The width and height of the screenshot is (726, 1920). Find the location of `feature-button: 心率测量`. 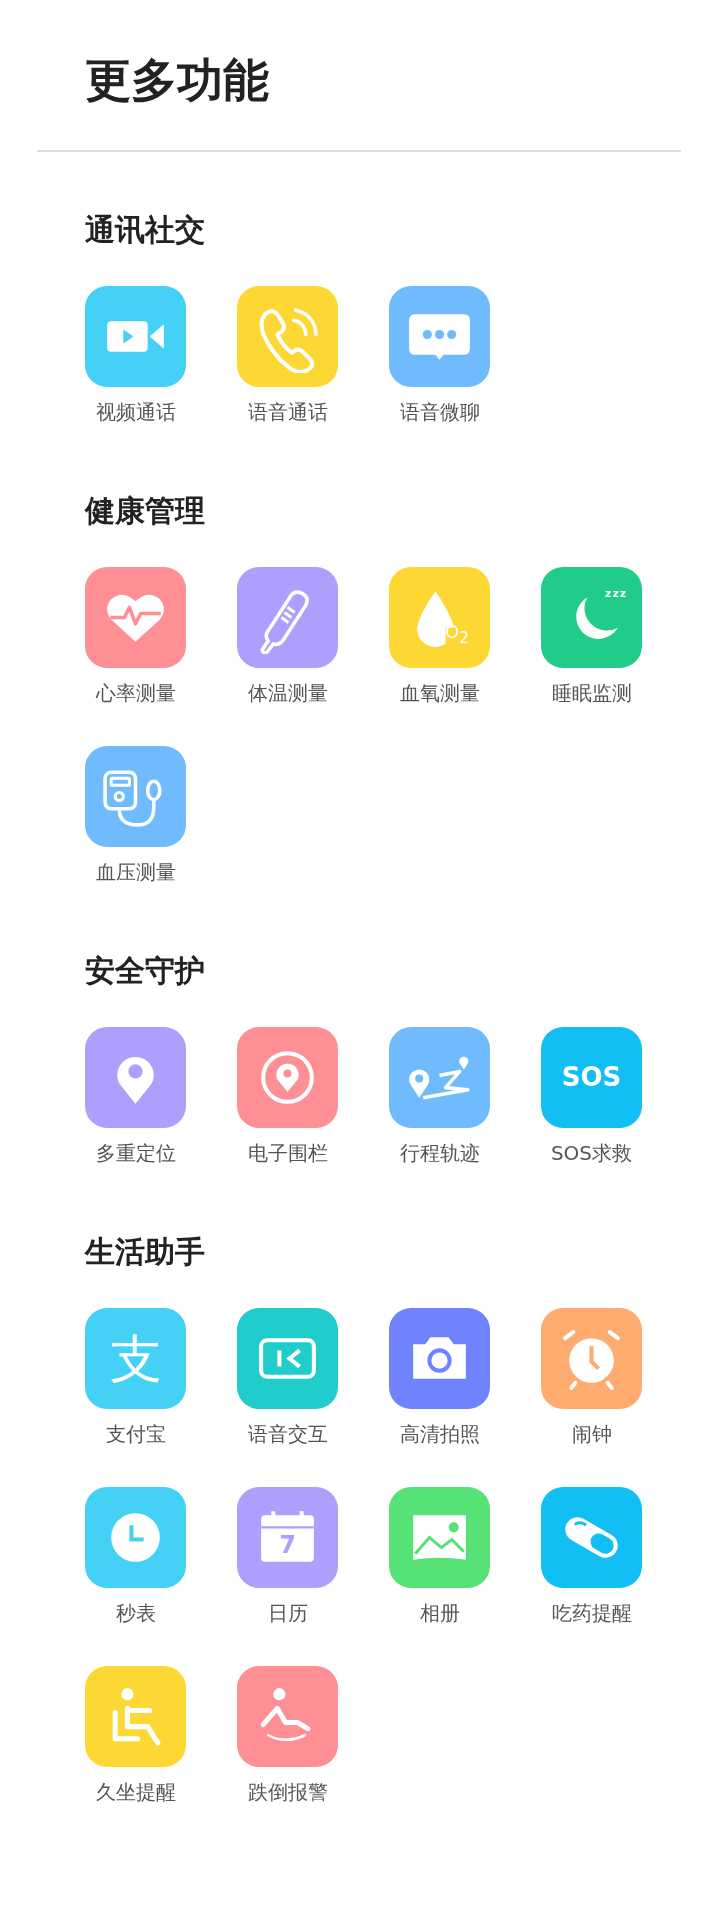

feature-button: 心率测量 is located at coordinates (135, 636).